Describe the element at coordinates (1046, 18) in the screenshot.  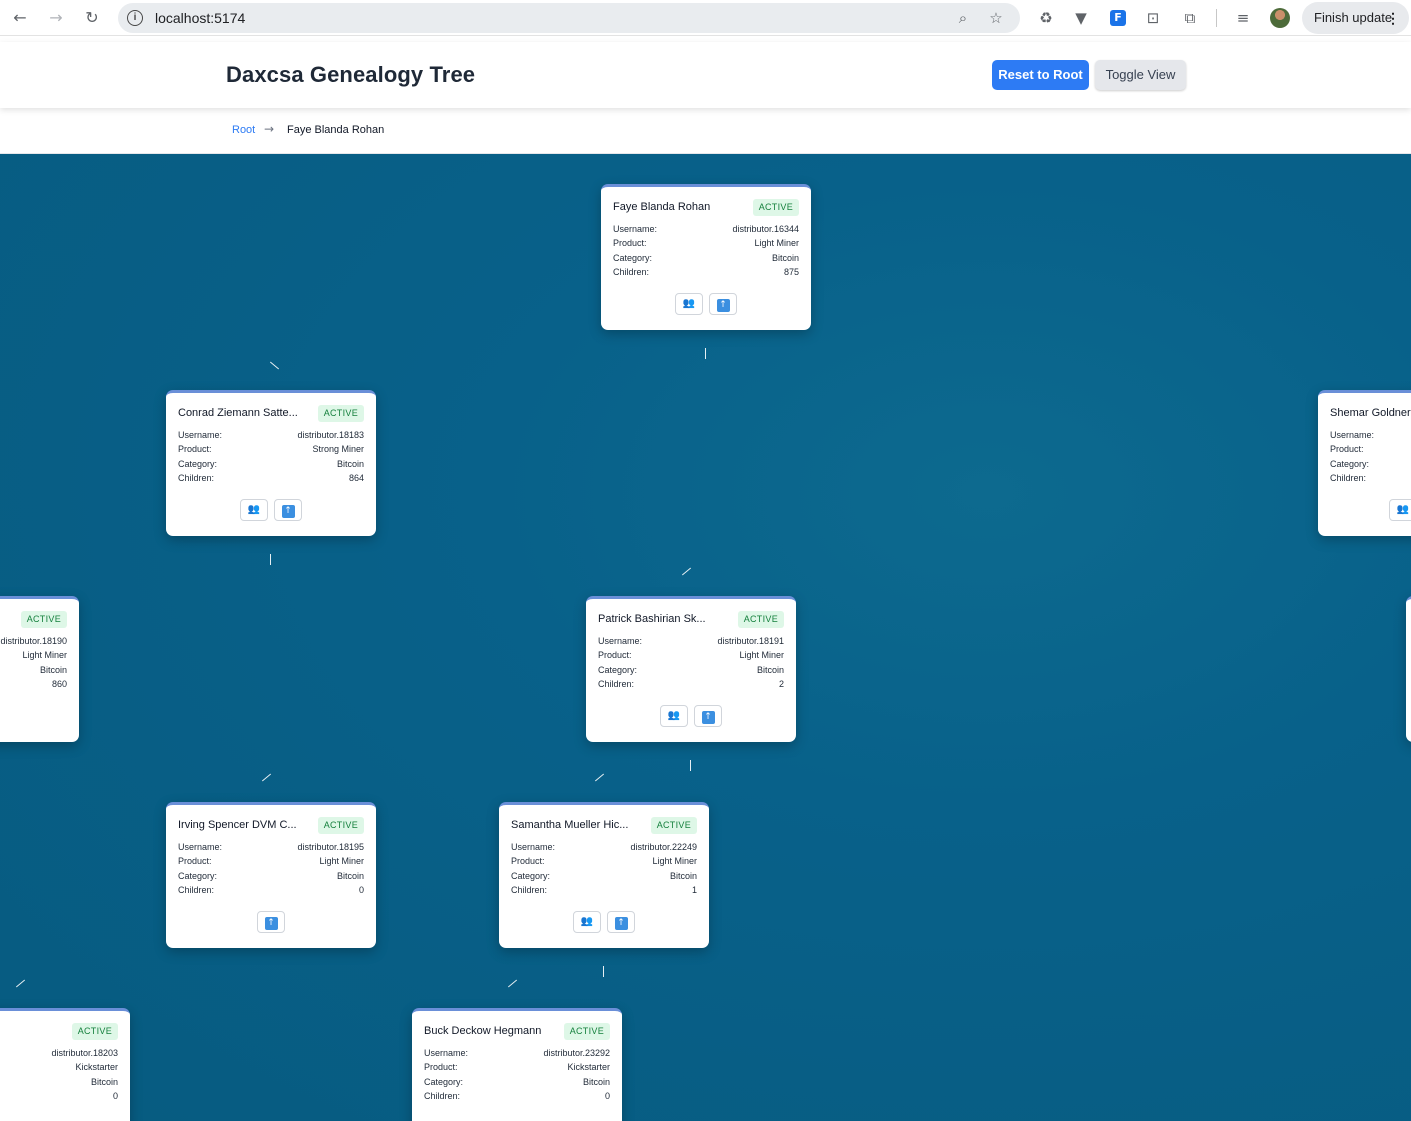
I see `extension-recycle-icon: ♻` at that location.